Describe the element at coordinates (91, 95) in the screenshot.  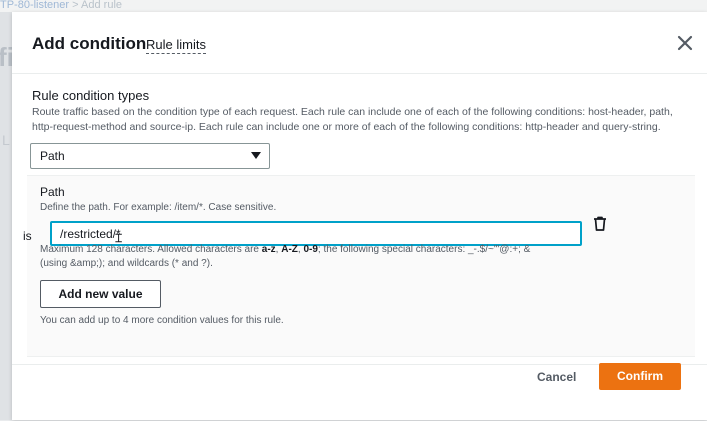
I see `rule-condition-types-title: Rule condition types` at that location.